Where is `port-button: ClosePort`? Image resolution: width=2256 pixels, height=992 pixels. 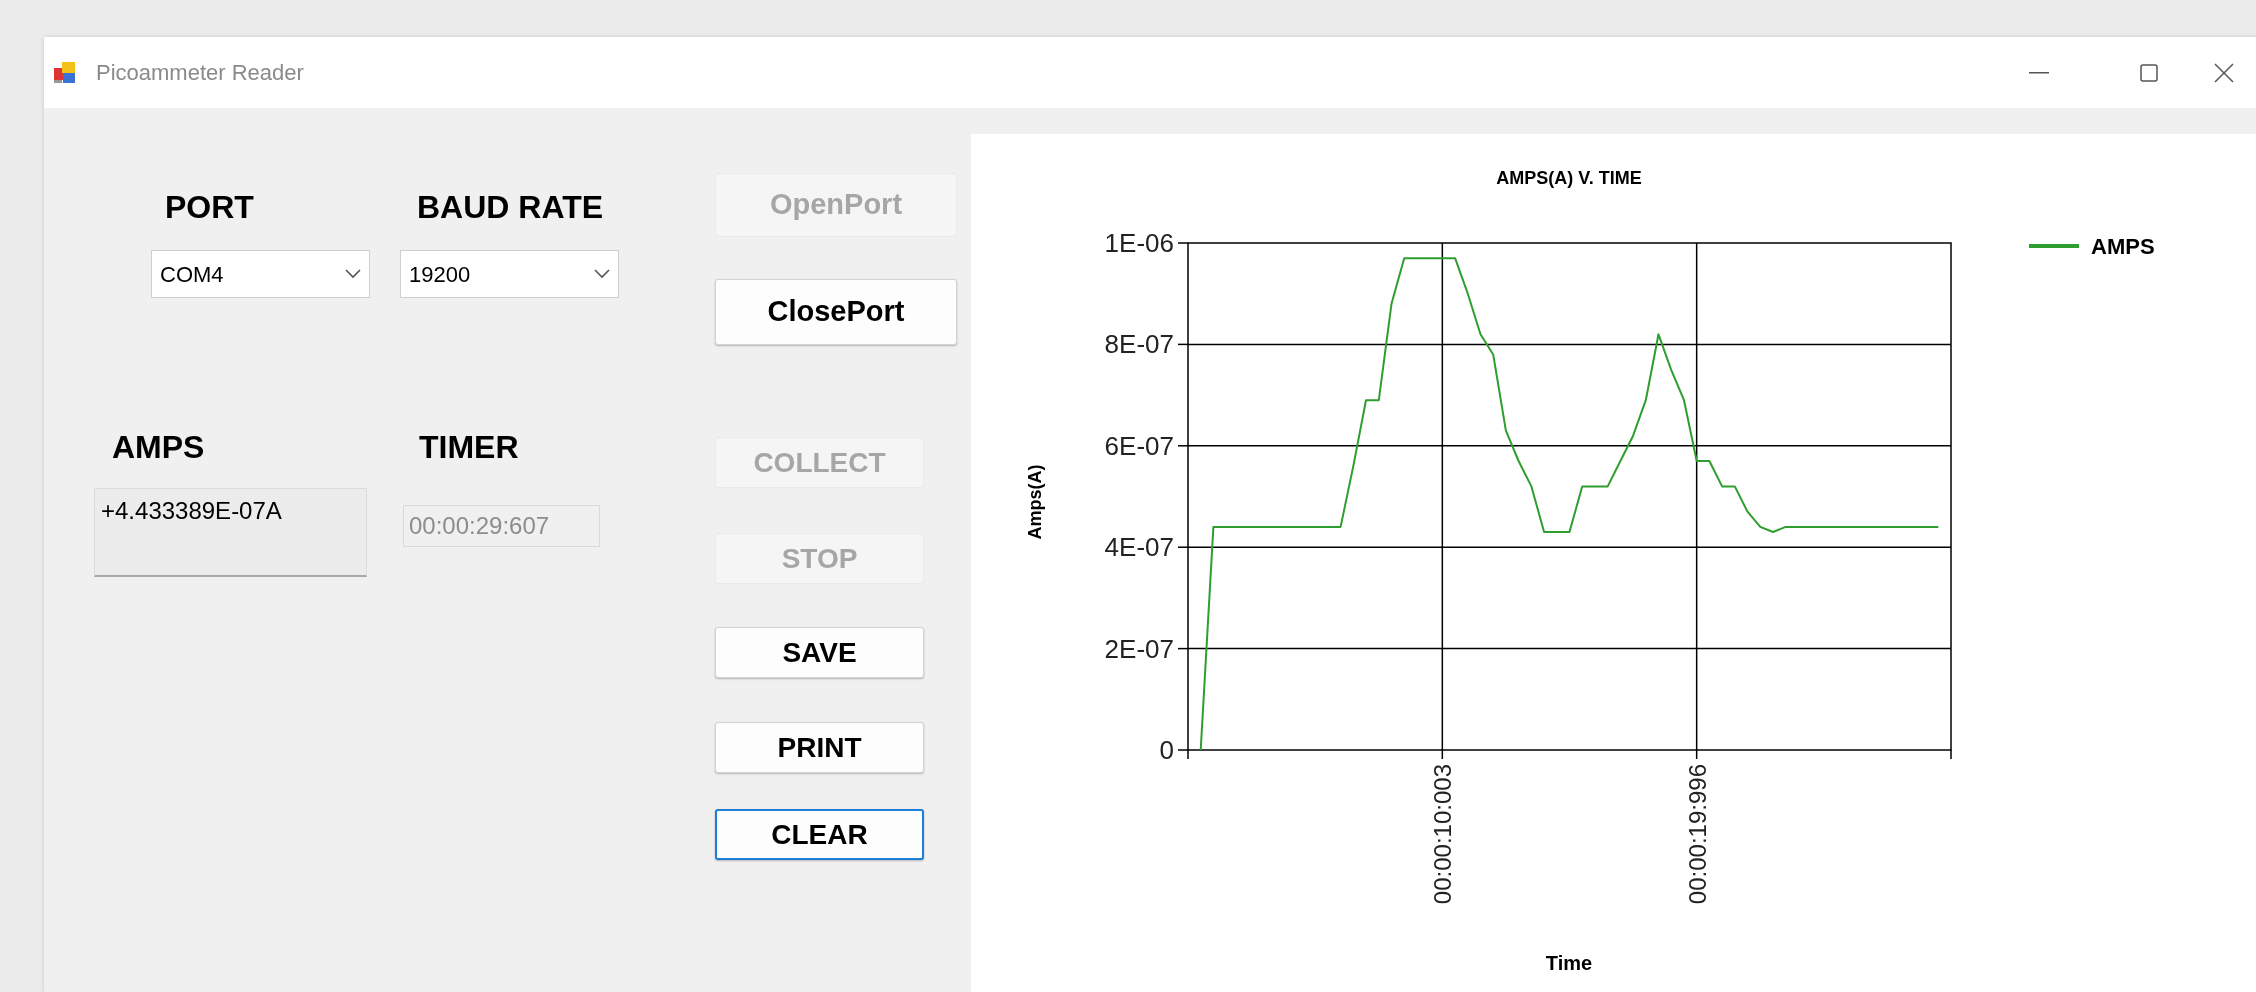 port-button: ClosePort is located at coordinates (836, 312).